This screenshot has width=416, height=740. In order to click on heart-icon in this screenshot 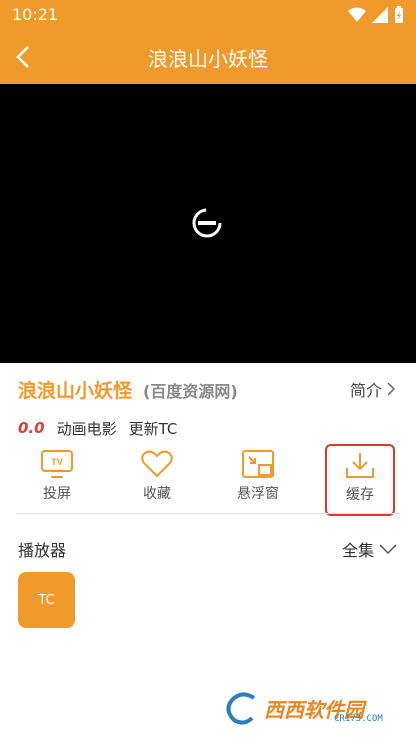, I will do `click(157, 464)`.